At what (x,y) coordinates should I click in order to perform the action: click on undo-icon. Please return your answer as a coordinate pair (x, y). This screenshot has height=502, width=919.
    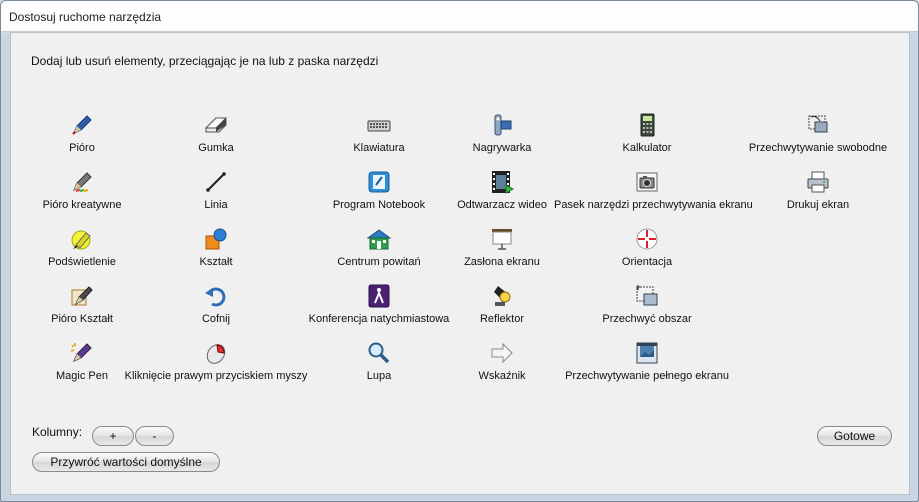
    Looking at the image, I should click on (215, 297).